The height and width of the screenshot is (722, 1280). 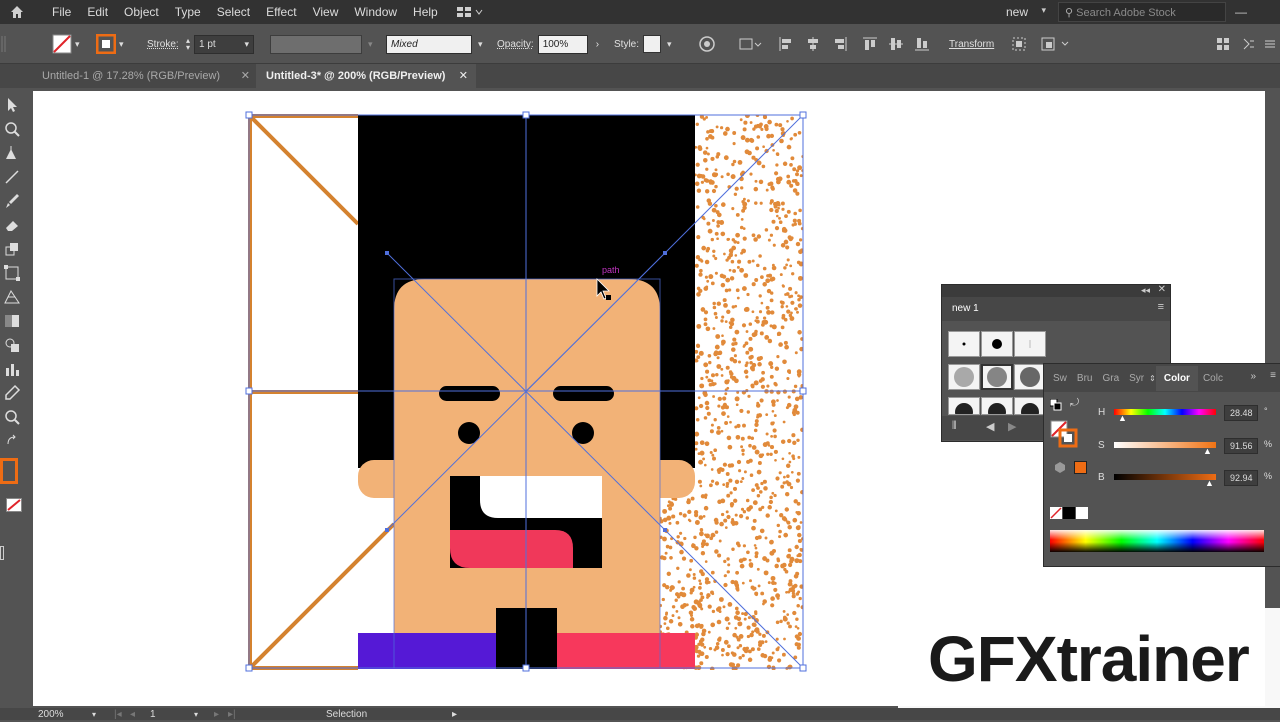 I want to click on tab-color-guide: Colc, so click(x=1213, y=378).